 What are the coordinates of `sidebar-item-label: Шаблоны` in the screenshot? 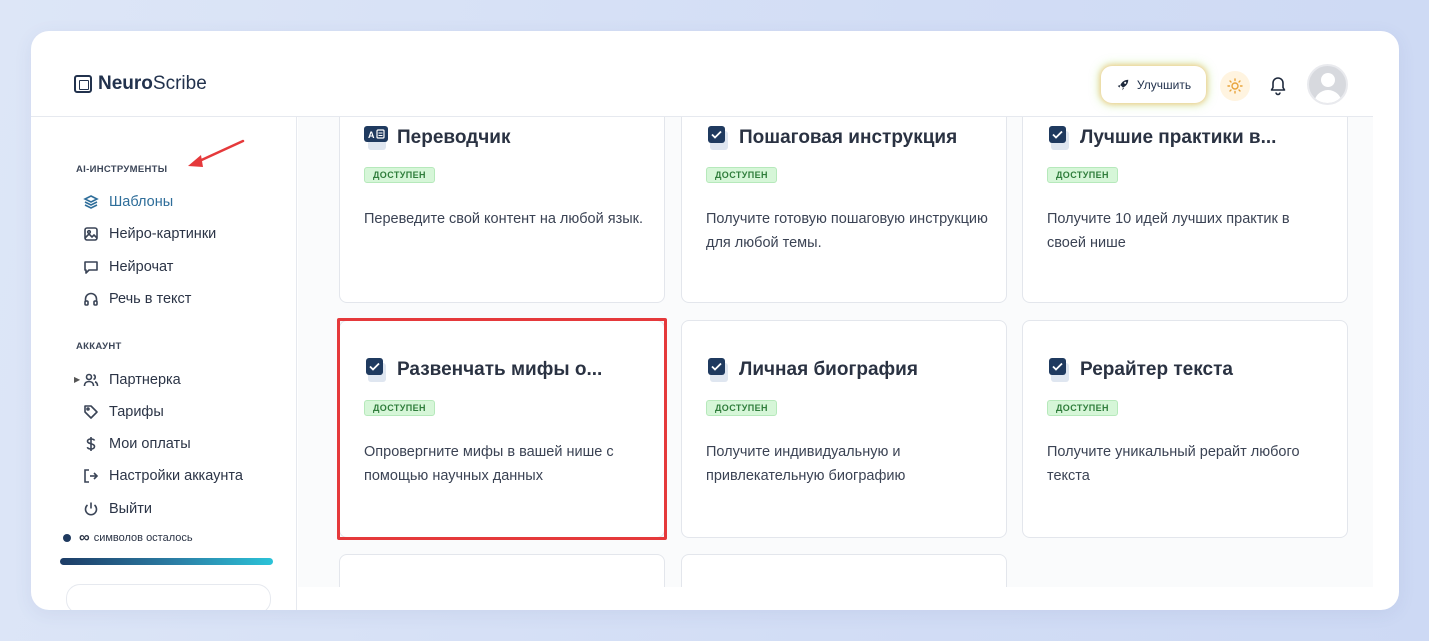 It's located at (141, 202).